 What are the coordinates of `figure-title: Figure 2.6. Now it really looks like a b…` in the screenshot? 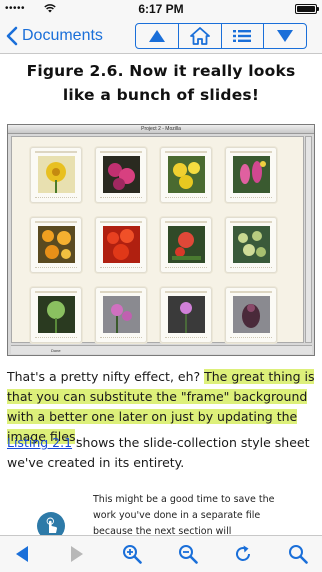 It's located at (161, 83).